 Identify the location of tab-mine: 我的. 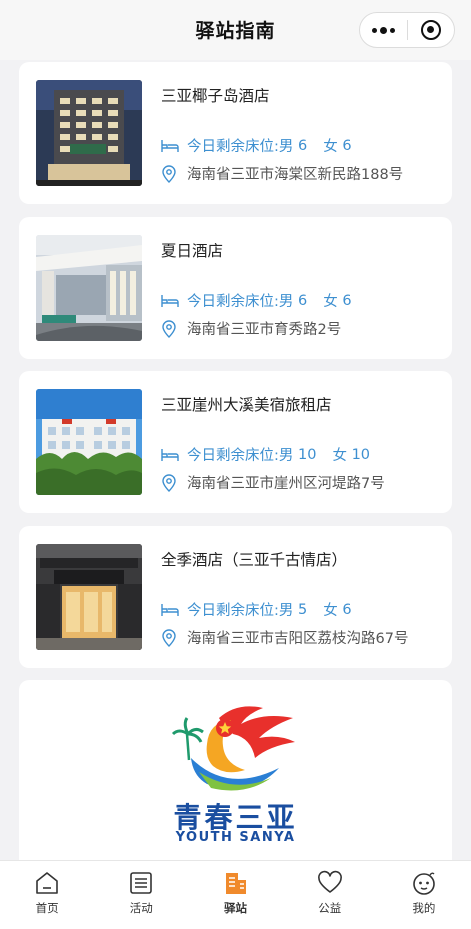
(424, 895).